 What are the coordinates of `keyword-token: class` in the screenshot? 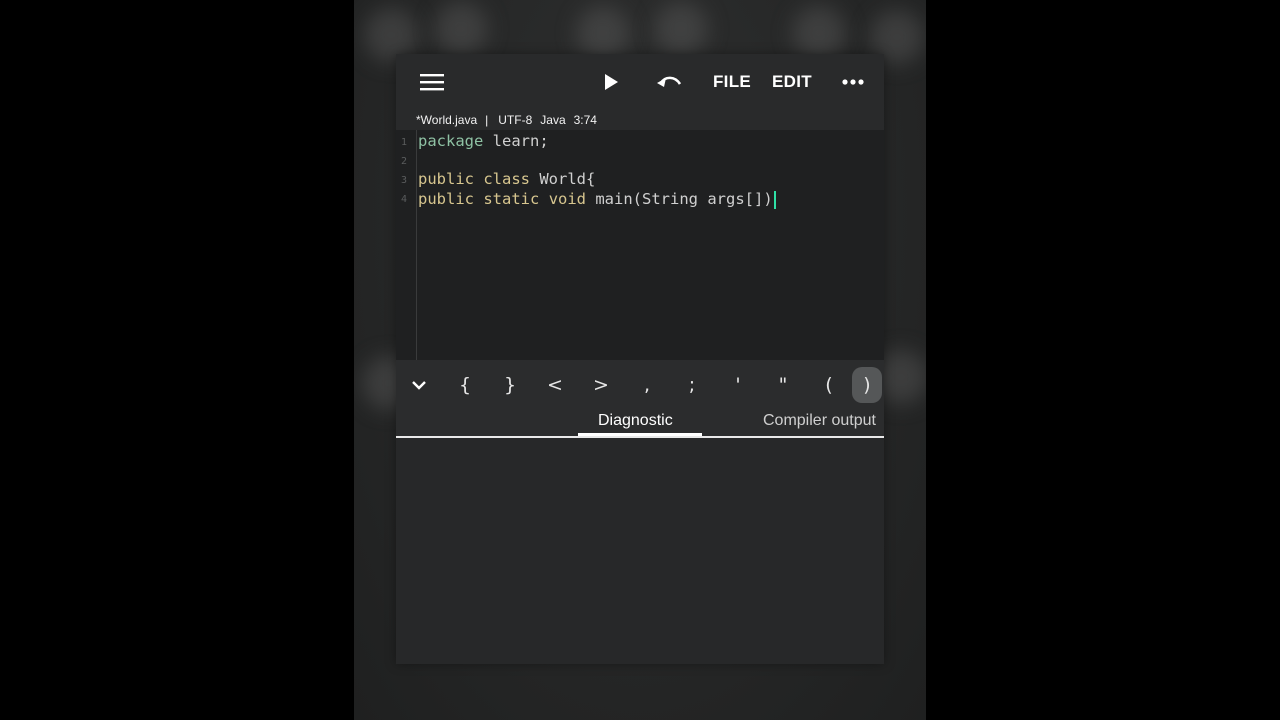 It's located at (507, 179).